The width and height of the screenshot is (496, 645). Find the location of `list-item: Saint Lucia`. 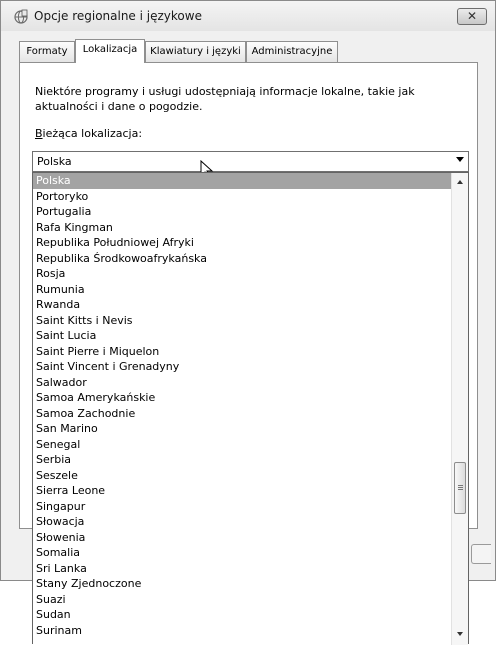

list-item: Saint Lucia is located at coordinates (242, 336).